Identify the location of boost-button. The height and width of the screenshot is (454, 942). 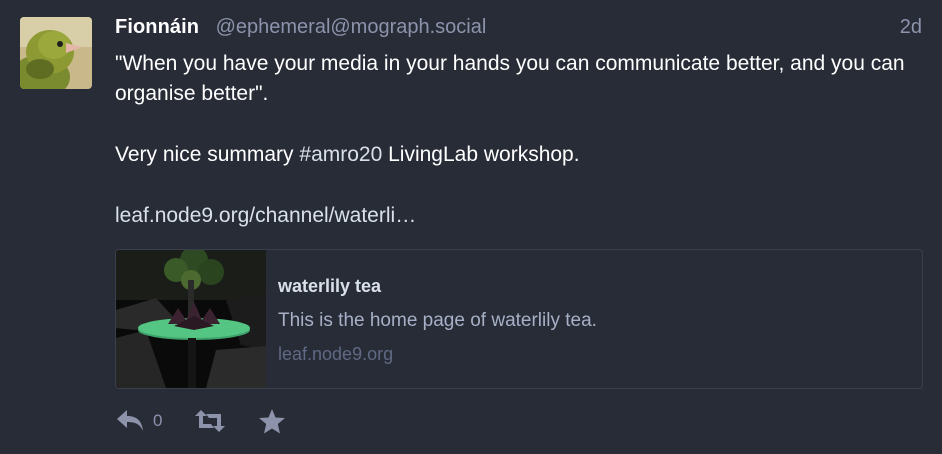
(210, 421).